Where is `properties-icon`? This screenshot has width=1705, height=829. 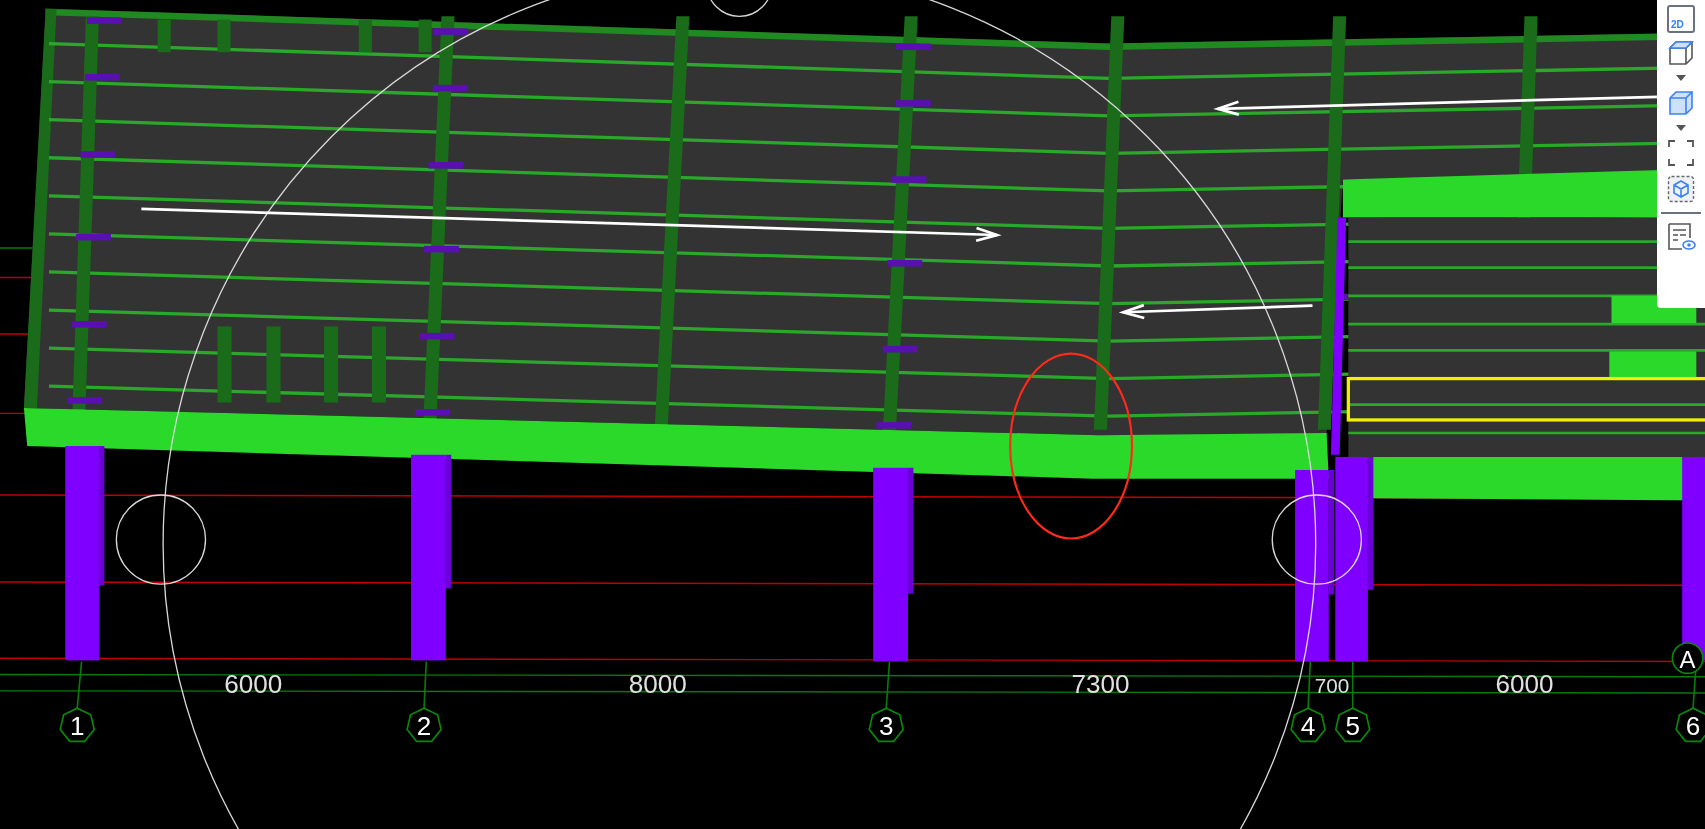 properties-icon is located at coordinates (1681, 237).